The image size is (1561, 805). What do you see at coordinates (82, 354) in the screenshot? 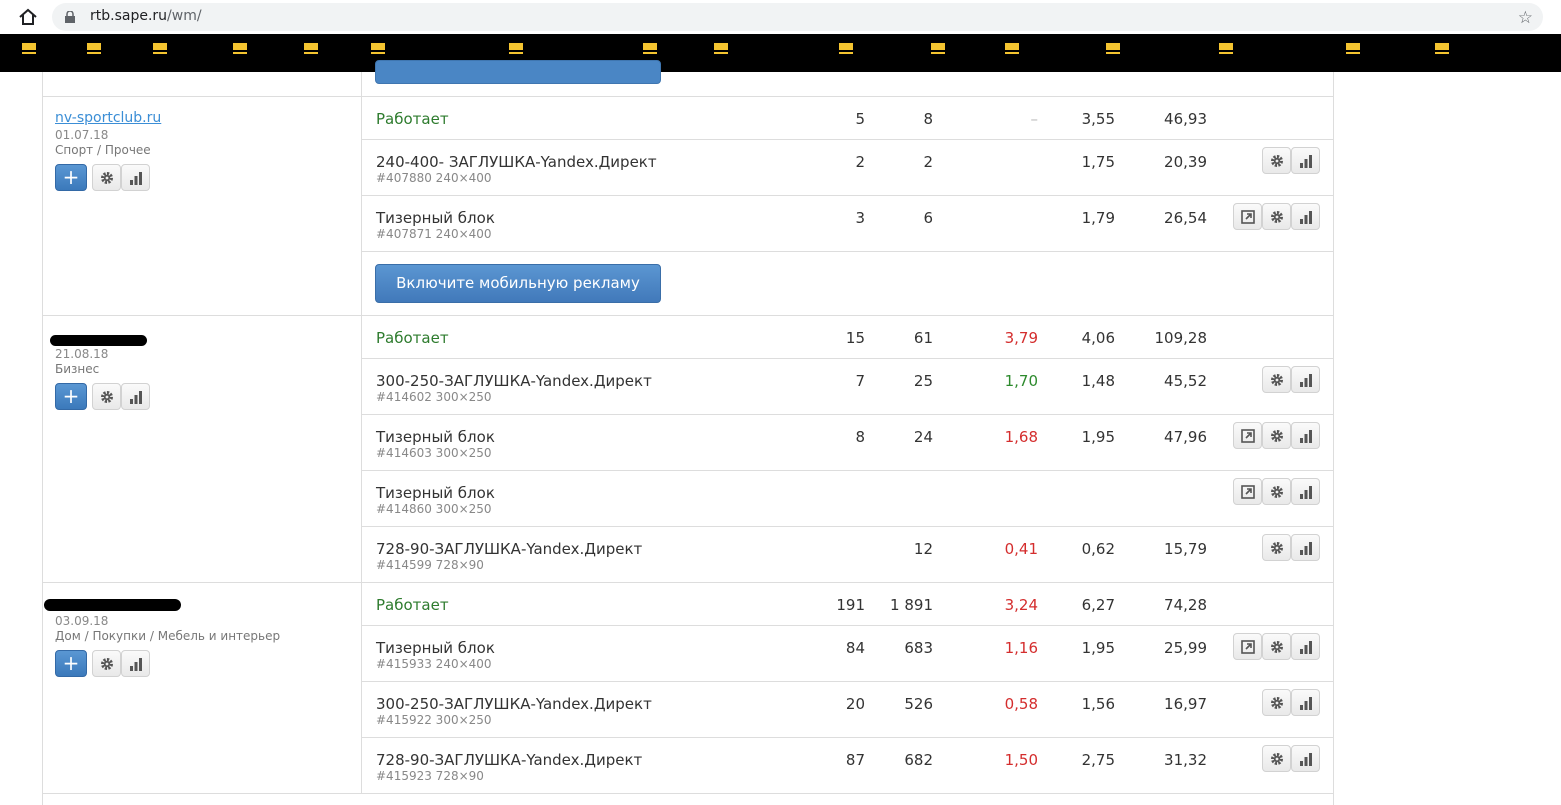
I see `site-date: 21.08.18` at bounding box center [82, 354].